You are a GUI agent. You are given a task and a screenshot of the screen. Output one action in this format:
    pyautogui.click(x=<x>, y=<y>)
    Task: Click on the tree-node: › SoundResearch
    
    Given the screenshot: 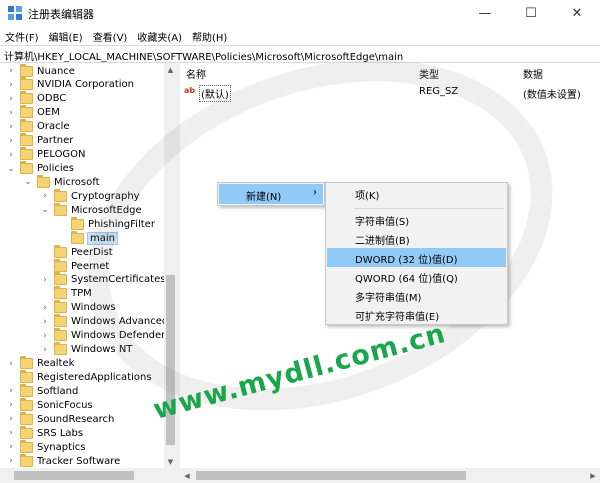 What is the action you would take?
    pyautogui.click(x=61, y=418)
    